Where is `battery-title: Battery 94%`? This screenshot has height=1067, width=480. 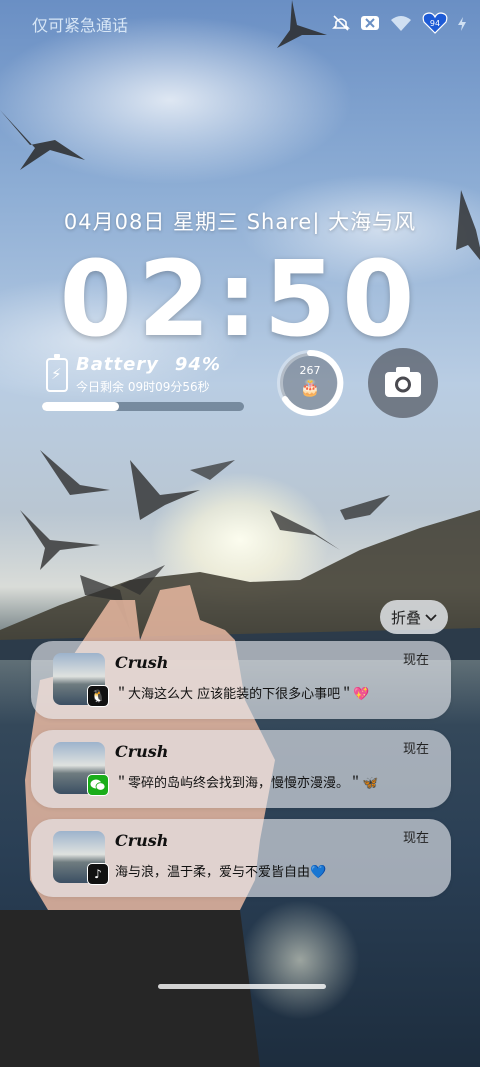
battery-title: Battery 94% is located at coordinates (148, 364).